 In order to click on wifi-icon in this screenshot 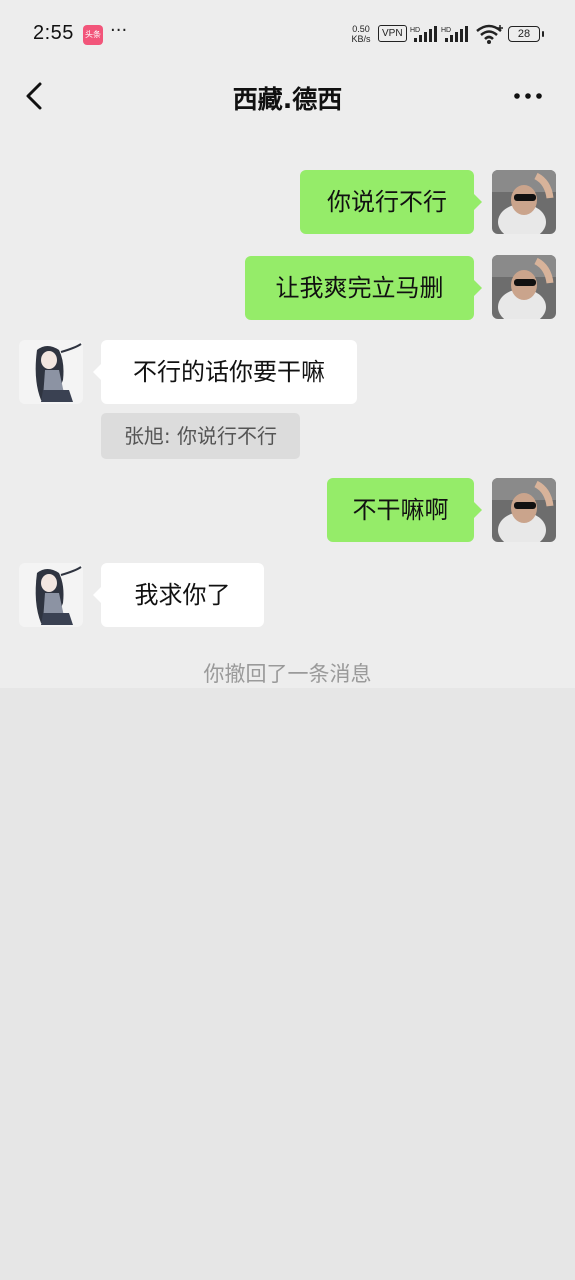, I will do `click(489, 34)`.